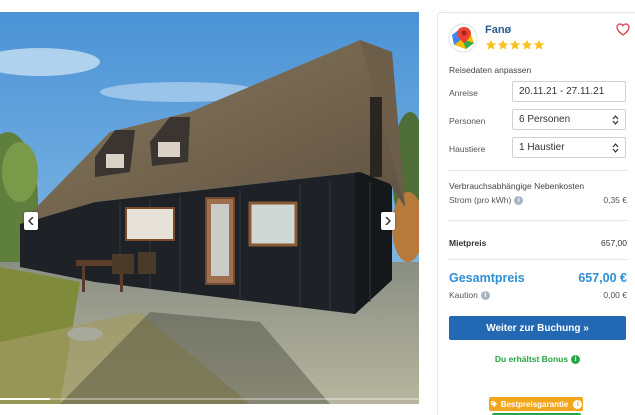 The height and width of the screenshot is (415, 635). I want to click on persons-select: 6 Personen, so click(569, 119).